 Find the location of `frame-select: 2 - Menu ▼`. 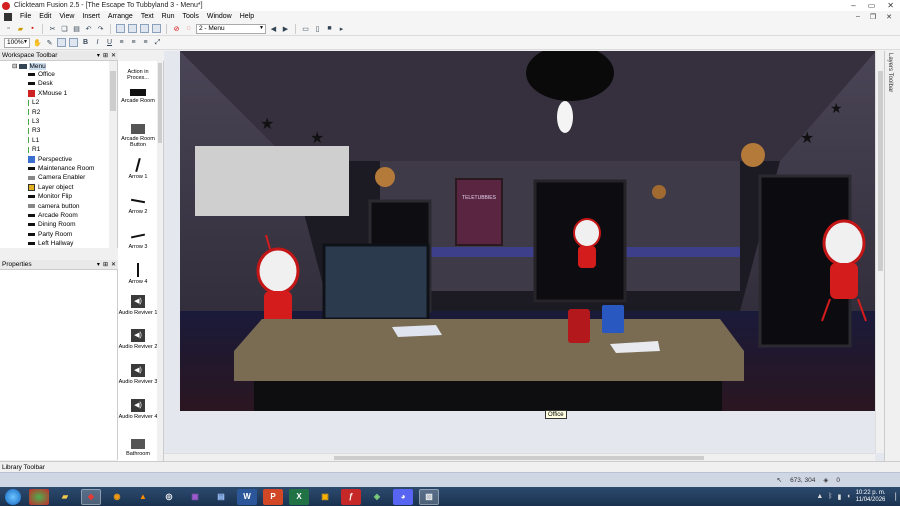

frame-select: 2 - Menu ▼ is located at coordinates (231, 28).